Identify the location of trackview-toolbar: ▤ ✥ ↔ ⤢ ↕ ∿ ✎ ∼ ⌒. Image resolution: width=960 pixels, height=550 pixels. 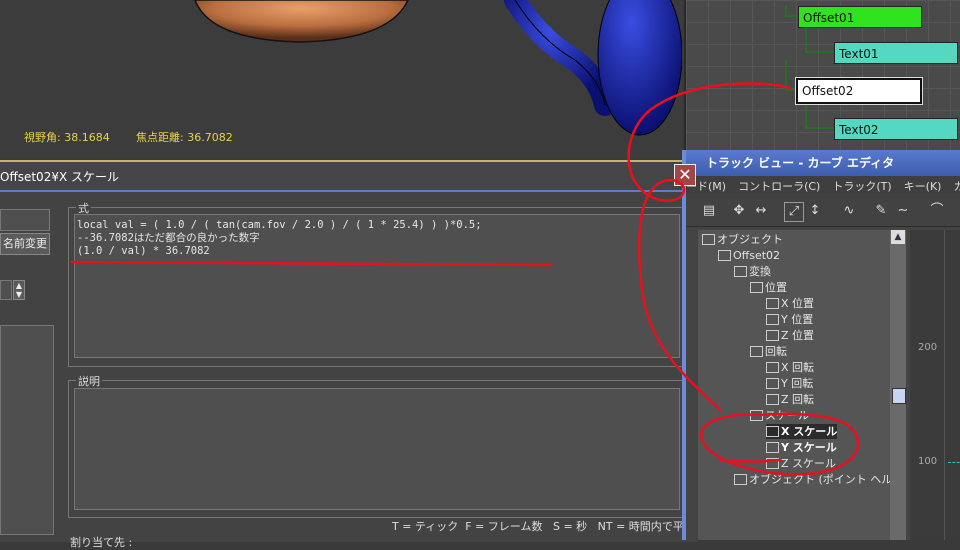
(823, 212).